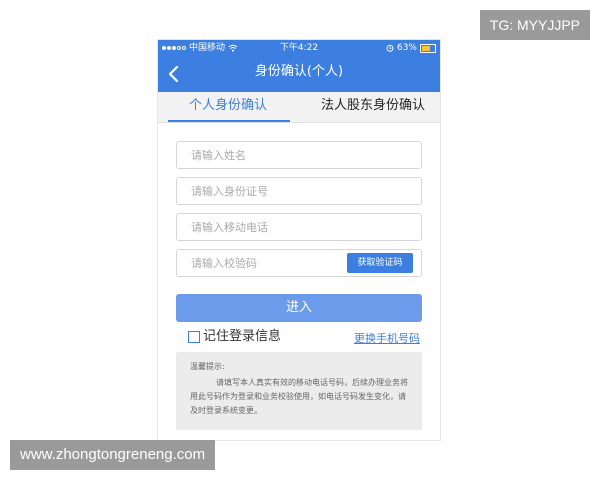  What do you see at coordinates (428, 48) in the screenshot?
I see `battery-icon` at bounding box center [428, 48].